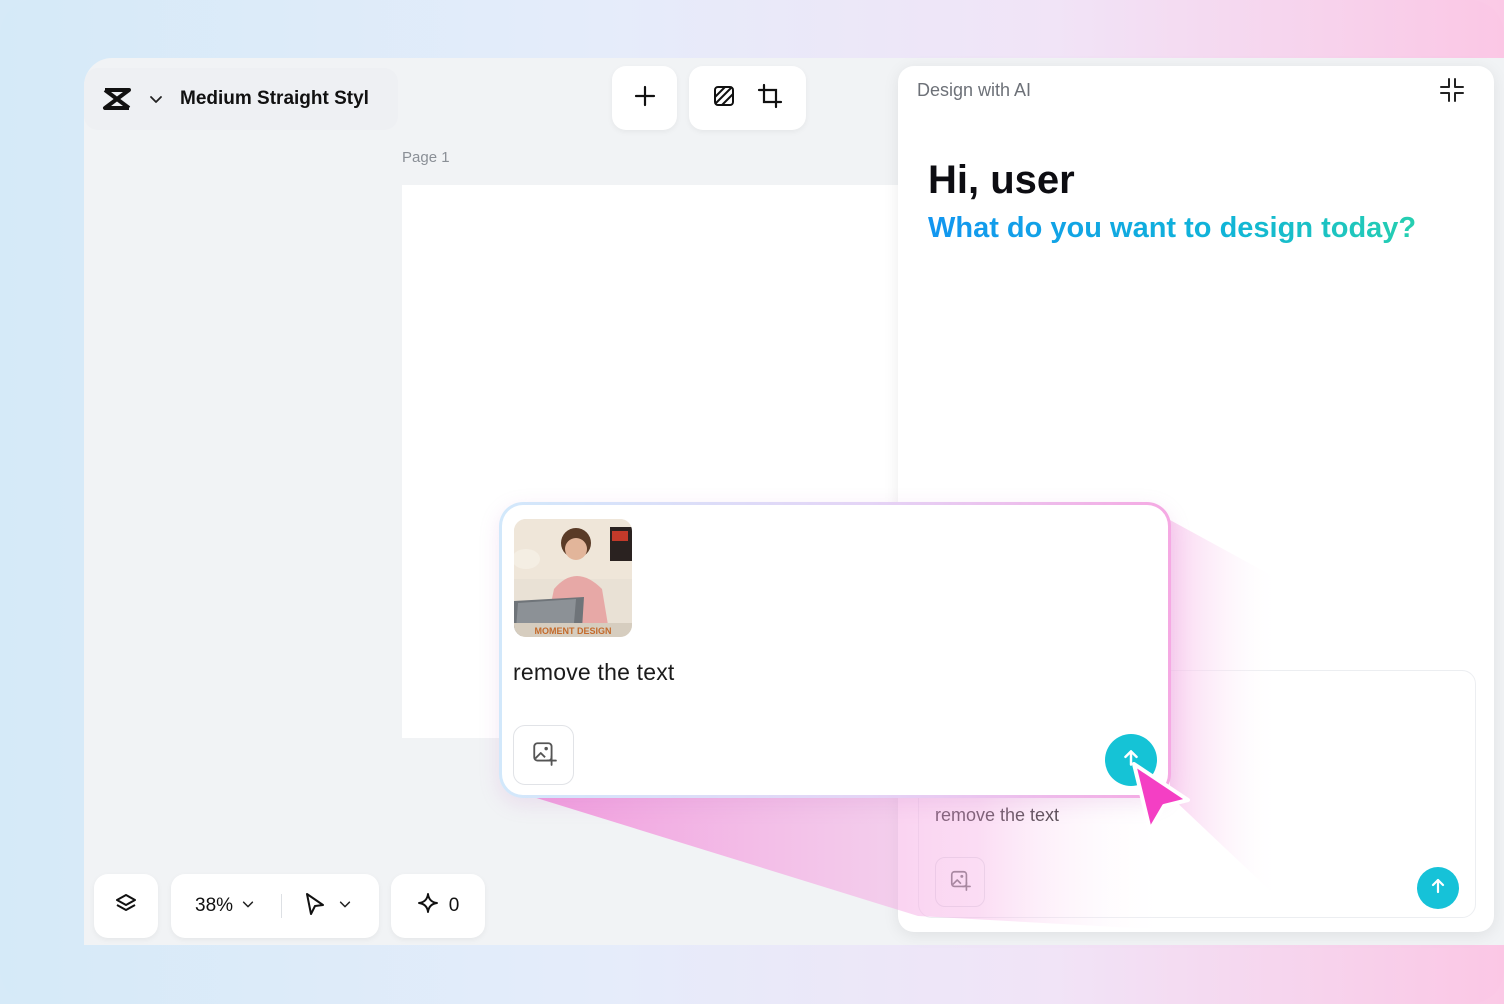 The image size is (1504, 1004). I want to click on zoomed-prompt-callout: MOMENT DESIGN remove the text, so click(835, 650).